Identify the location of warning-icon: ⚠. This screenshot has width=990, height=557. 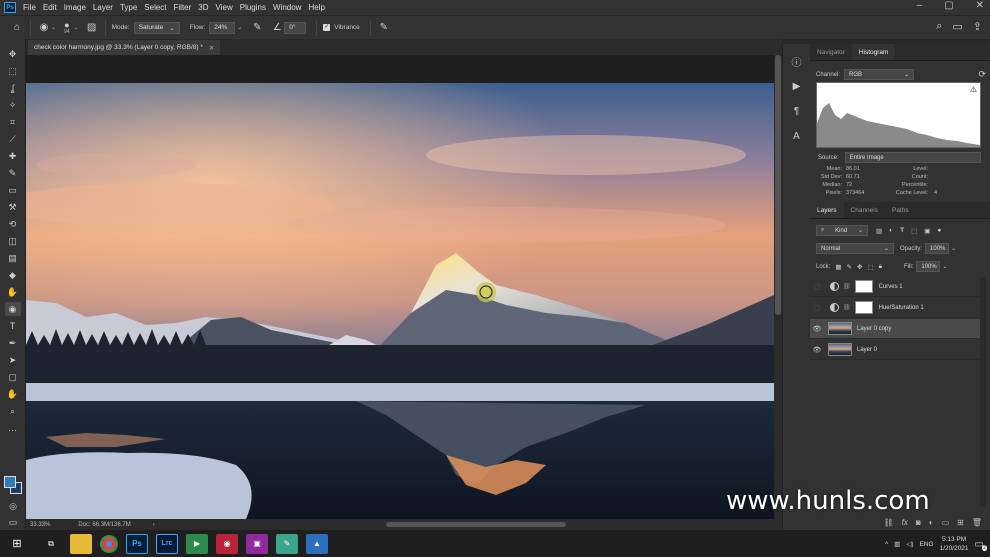
(973, 89).